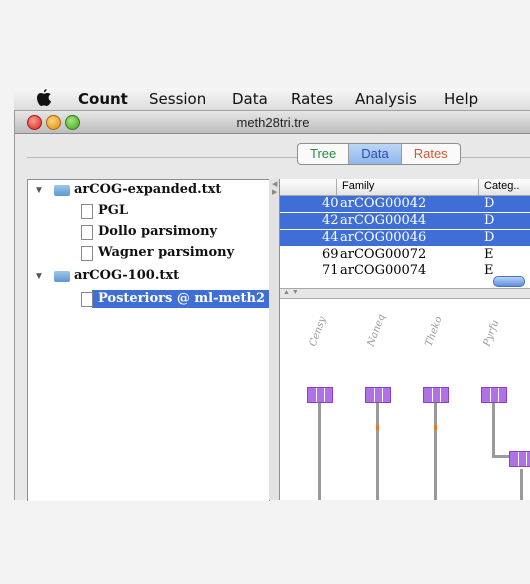  What do you see at coordinates (181, 298) in the screenshot?
I see `tree-item-posteriors: Posteriors @ ml-meth2` at bounding box center [181, 298].